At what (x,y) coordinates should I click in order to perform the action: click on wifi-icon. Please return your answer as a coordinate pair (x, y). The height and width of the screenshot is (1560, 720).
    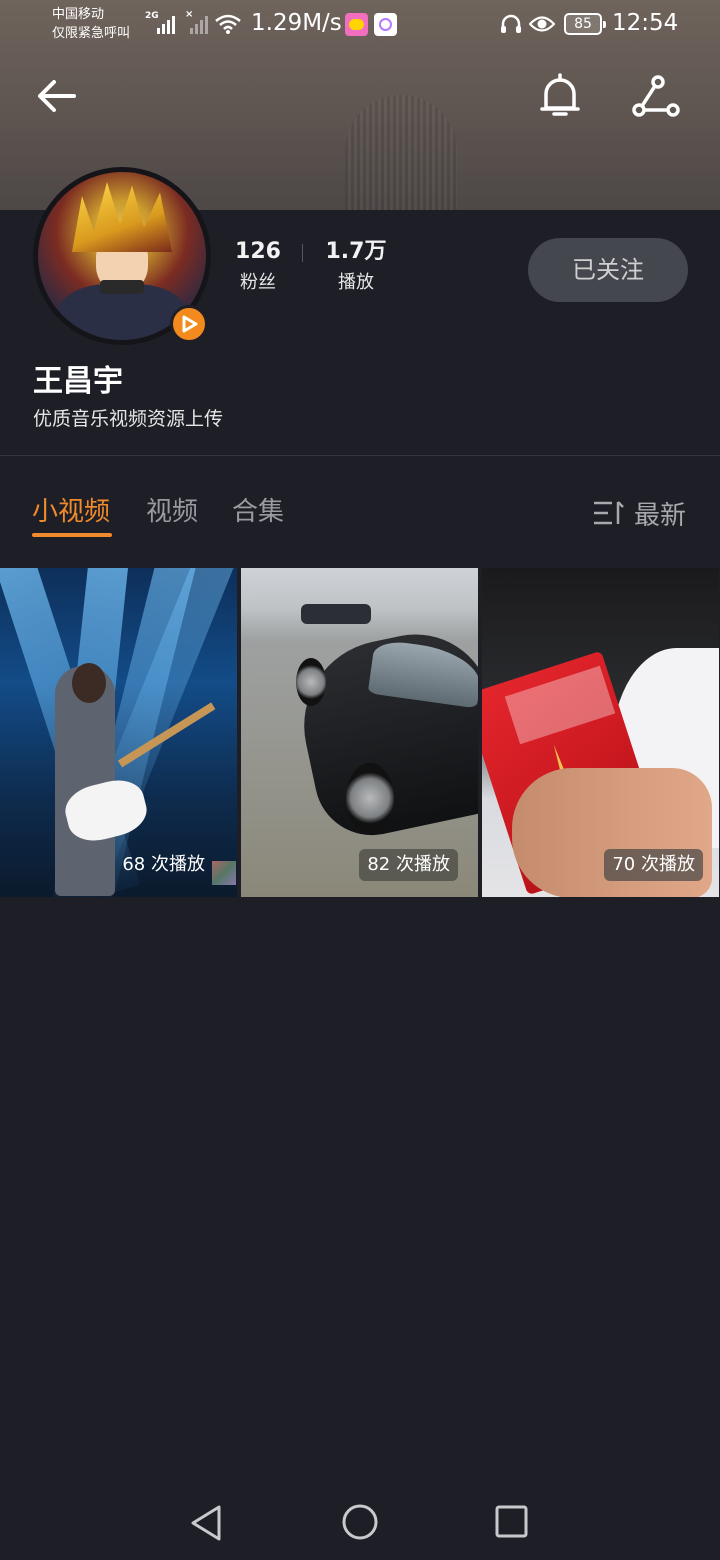
    Looking at the image, I should click on (228, 24).